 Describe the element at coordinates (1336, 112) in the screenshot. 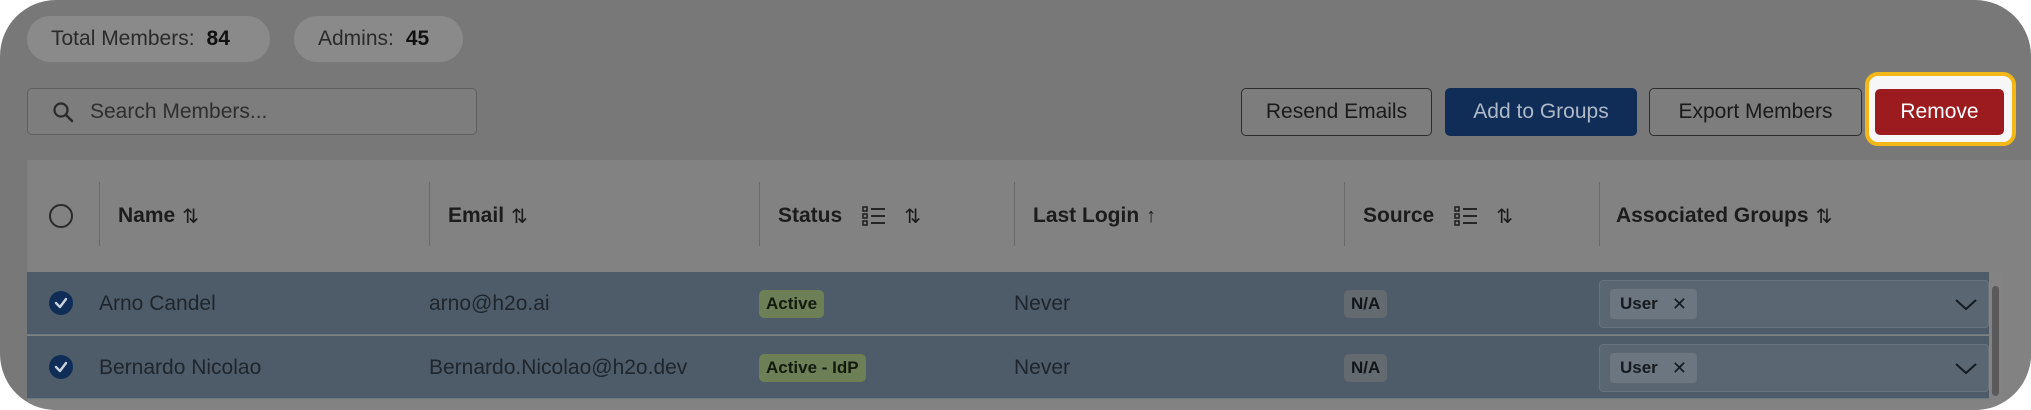

I see `resend-emails-button: Resend Emails` at that location.